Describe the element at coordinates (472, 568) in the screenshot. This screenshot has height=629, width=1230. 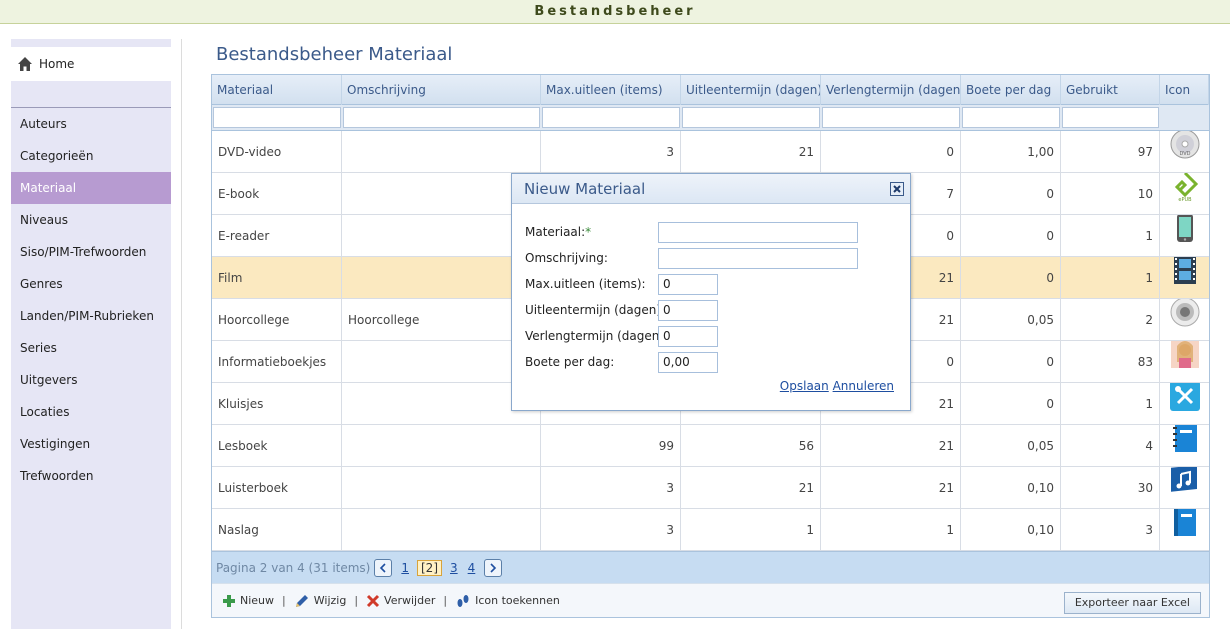
I see `page-link: 4` at that location.